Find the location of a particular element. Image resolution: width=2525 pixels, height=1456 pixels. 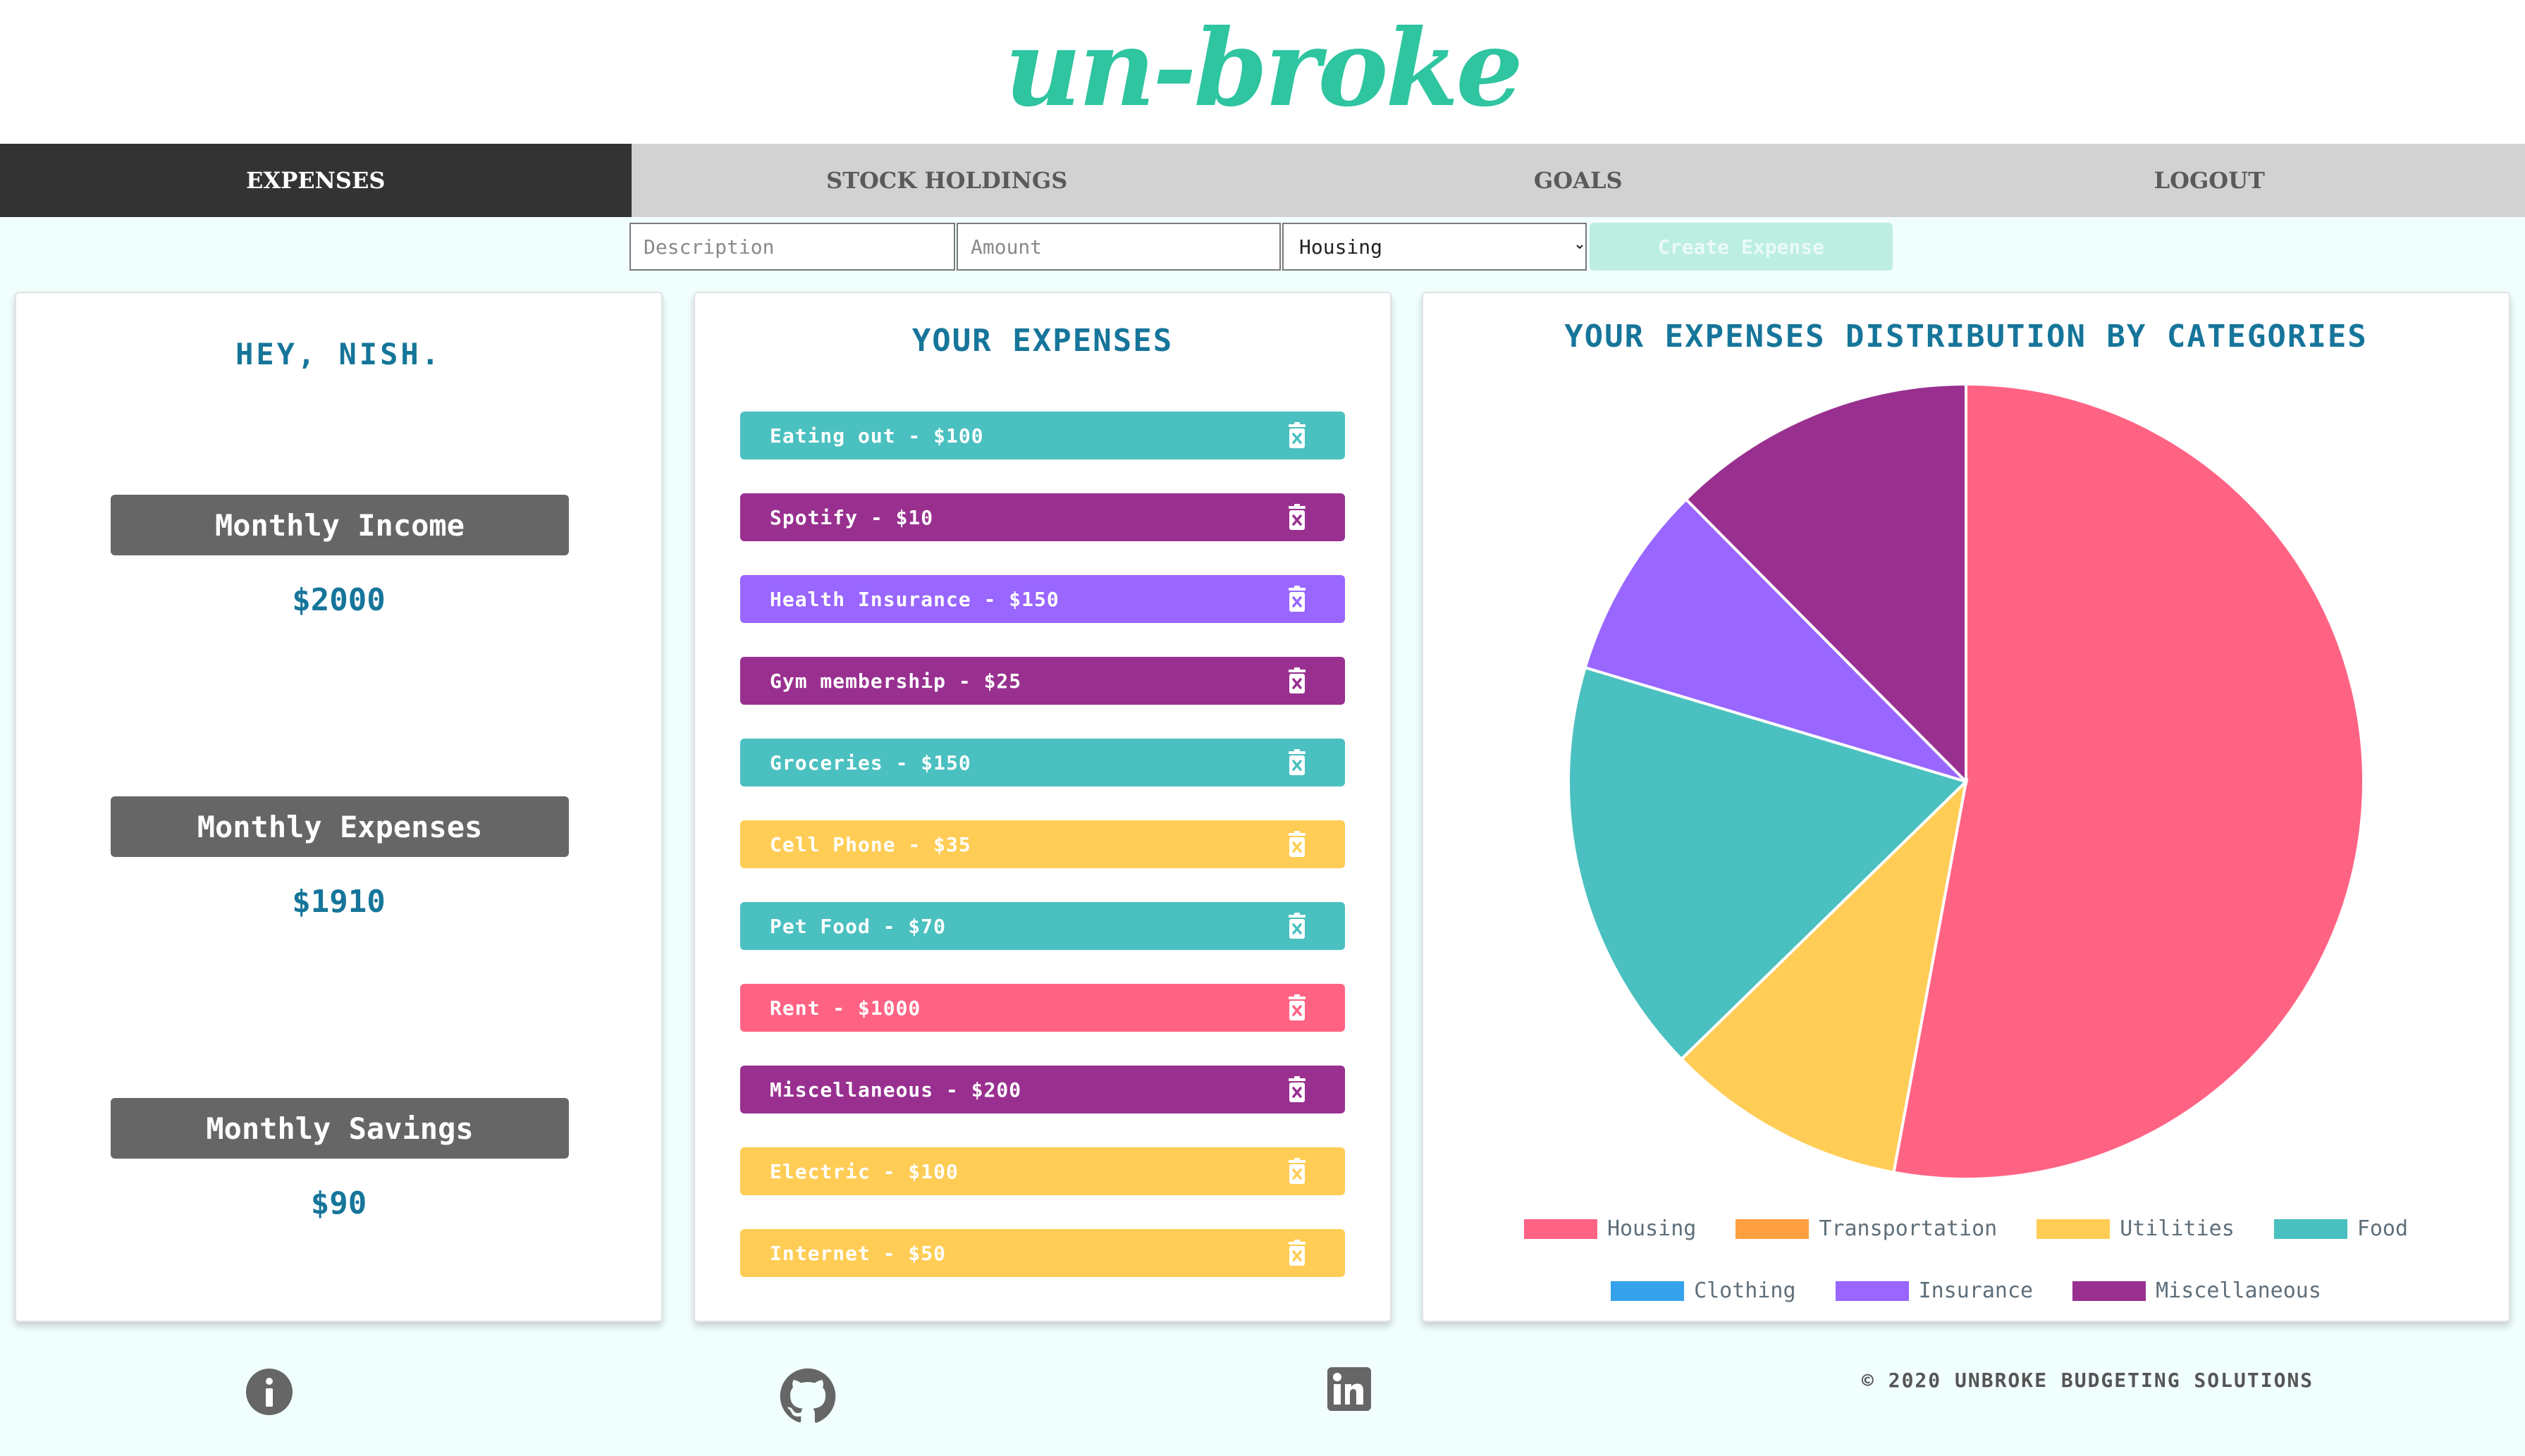

expense-item-label: Rent - $1000 is located at coordinates (845, 1008).